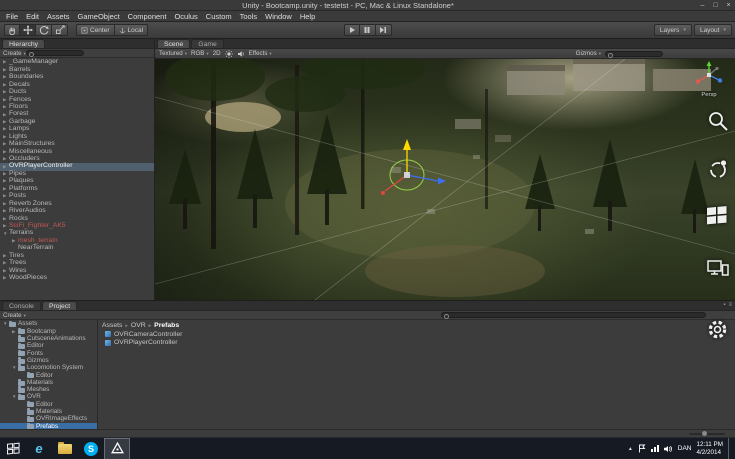 The height and width of the screenshot is (459, 735). What do you see at coordinates (712, 30) in the screenshot?
I see `layout-dropdown: Layout` at bounding box center [712, 30].